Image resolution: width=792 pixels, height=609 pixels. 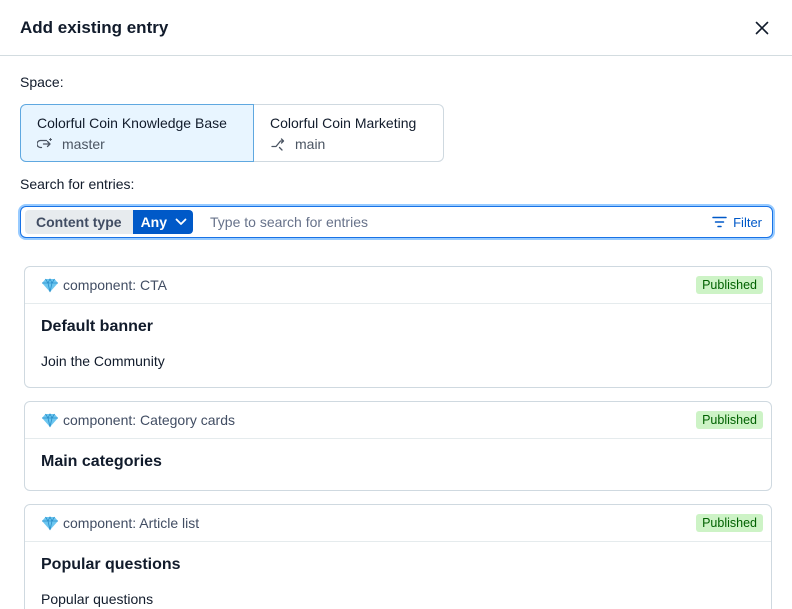 What do you see at coordinates (747, 222) in the screenshot?
I see `filter-label: Filter` at bounding box center [747, 222].